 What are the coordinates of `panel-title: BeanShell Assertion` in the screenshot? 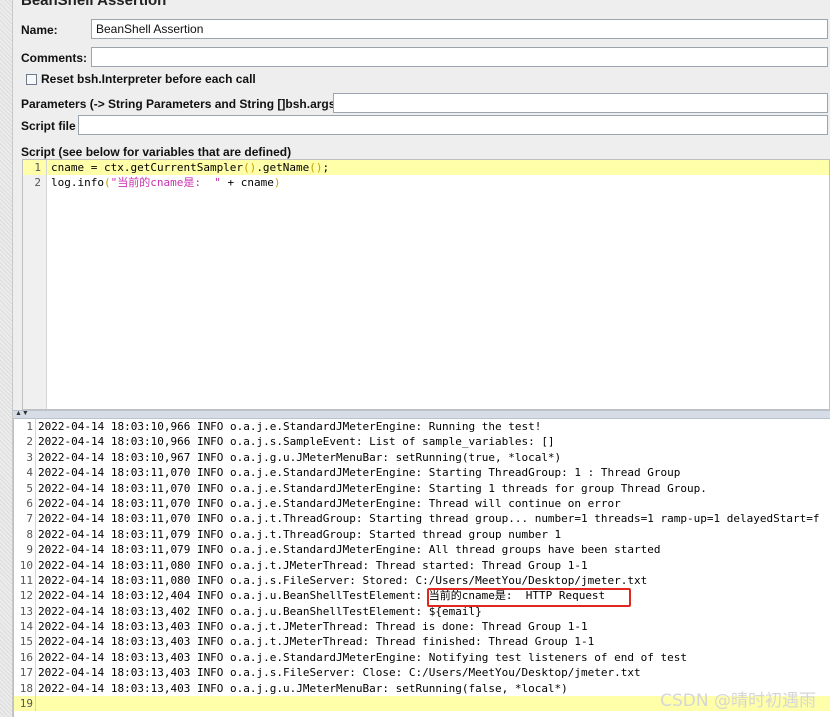 It's located at (94, 4).